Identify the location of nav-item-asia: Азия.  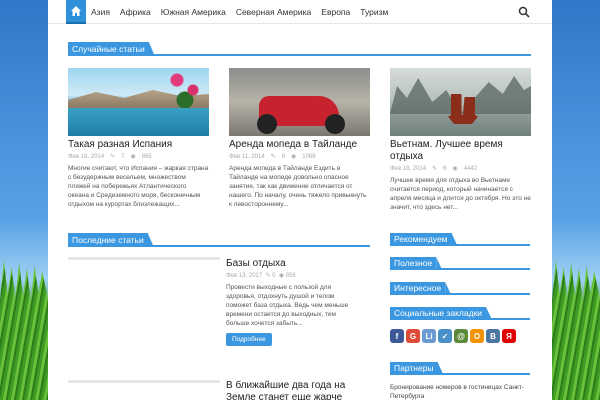
(100, 12).